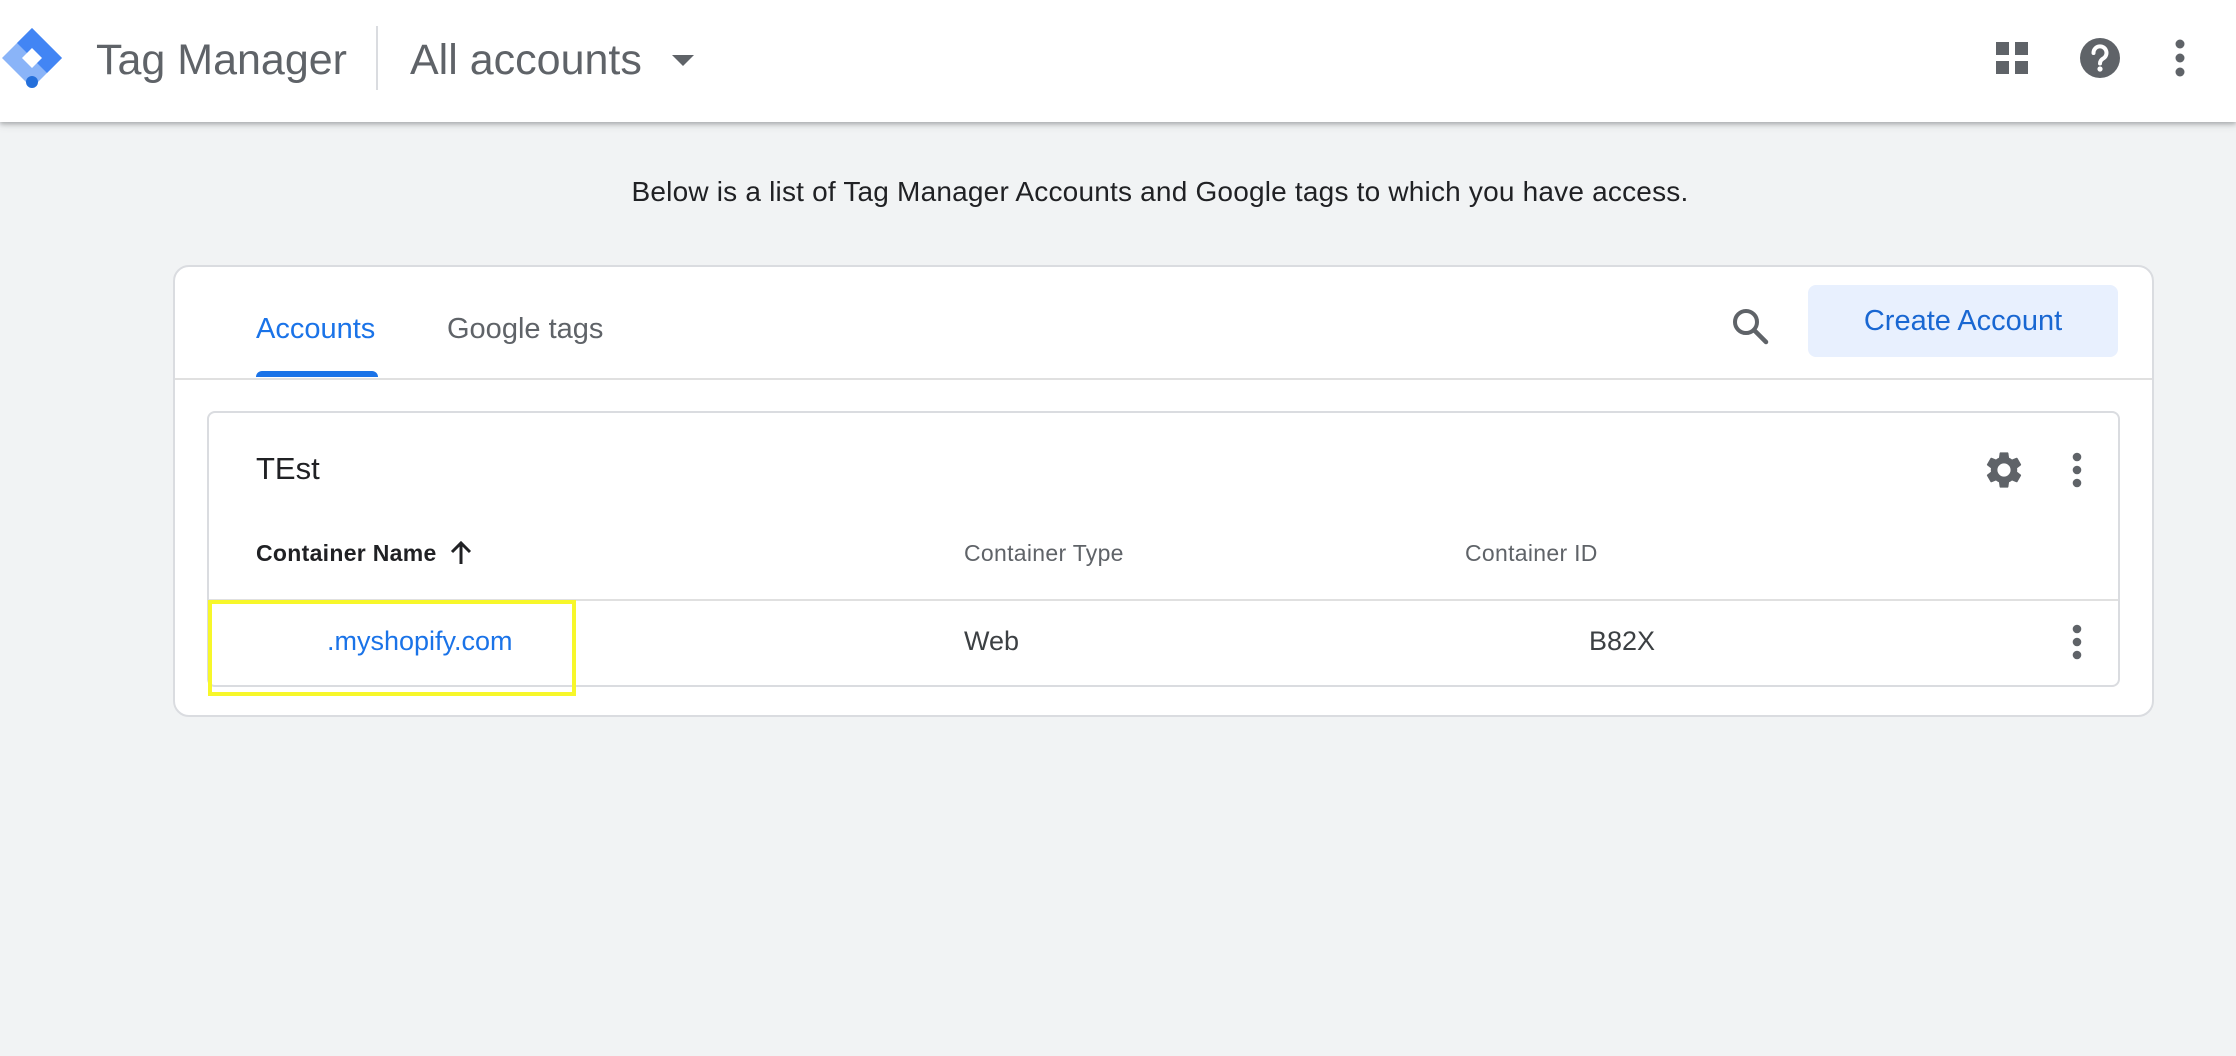 The image size is (2236, 1056). What do you see at coordinates (461, 553) in the screenshot?
I see `sort-ascending-arrow-icon` at bounding box center [461, 553].